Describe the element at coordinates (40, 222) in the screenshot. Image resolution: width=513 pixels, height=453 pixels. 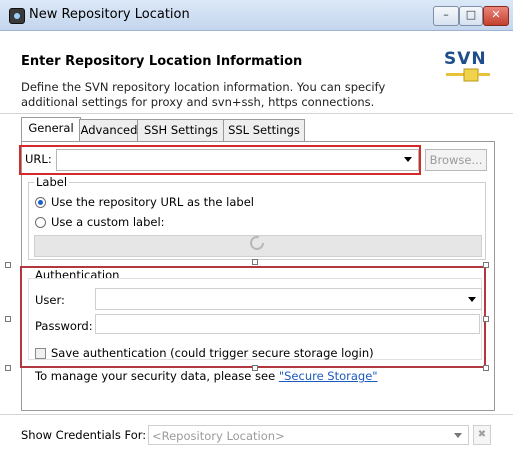
I see `radio-custom-label` at that location.